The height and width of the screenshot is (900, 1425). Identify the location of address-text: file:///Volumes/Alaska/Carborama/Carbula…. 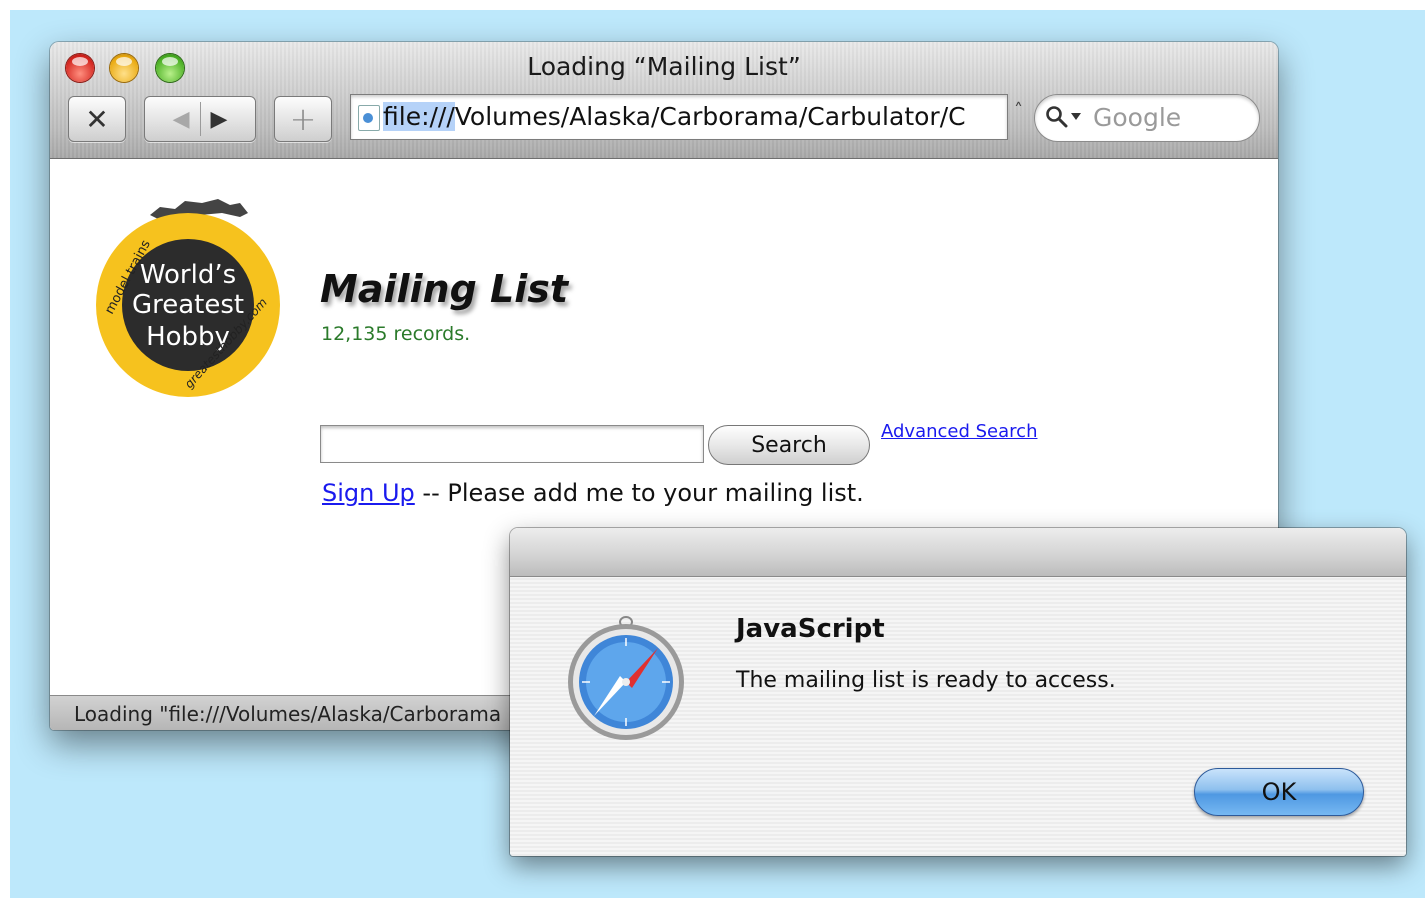
(692, 116).